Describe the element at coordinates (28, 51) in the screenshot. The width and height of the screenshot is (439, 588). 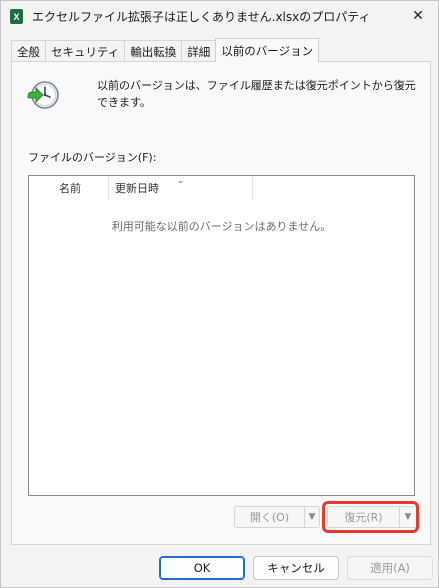
I see `tab-general: 全般` at that location.